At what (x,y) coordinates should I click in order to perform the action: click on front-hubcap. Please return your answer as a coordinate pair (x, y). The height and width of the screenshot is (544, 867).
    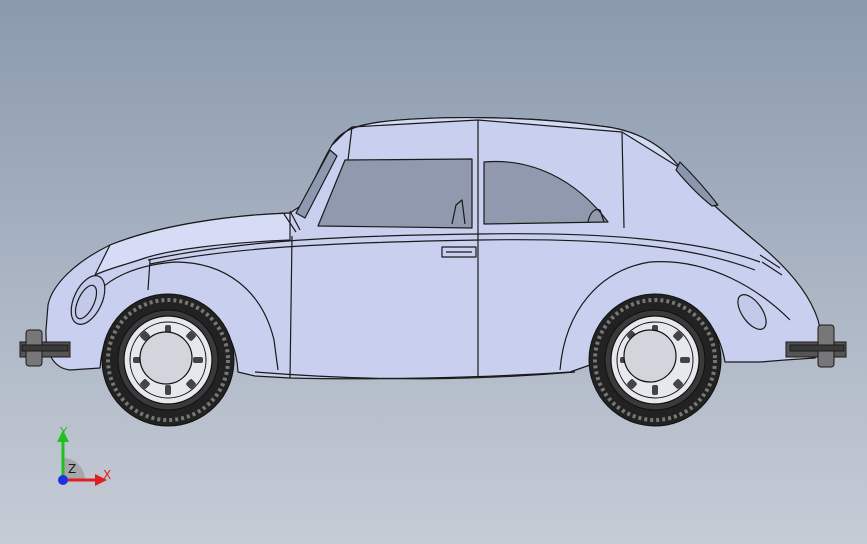
    Looking at the image, I should click on (166, 358).